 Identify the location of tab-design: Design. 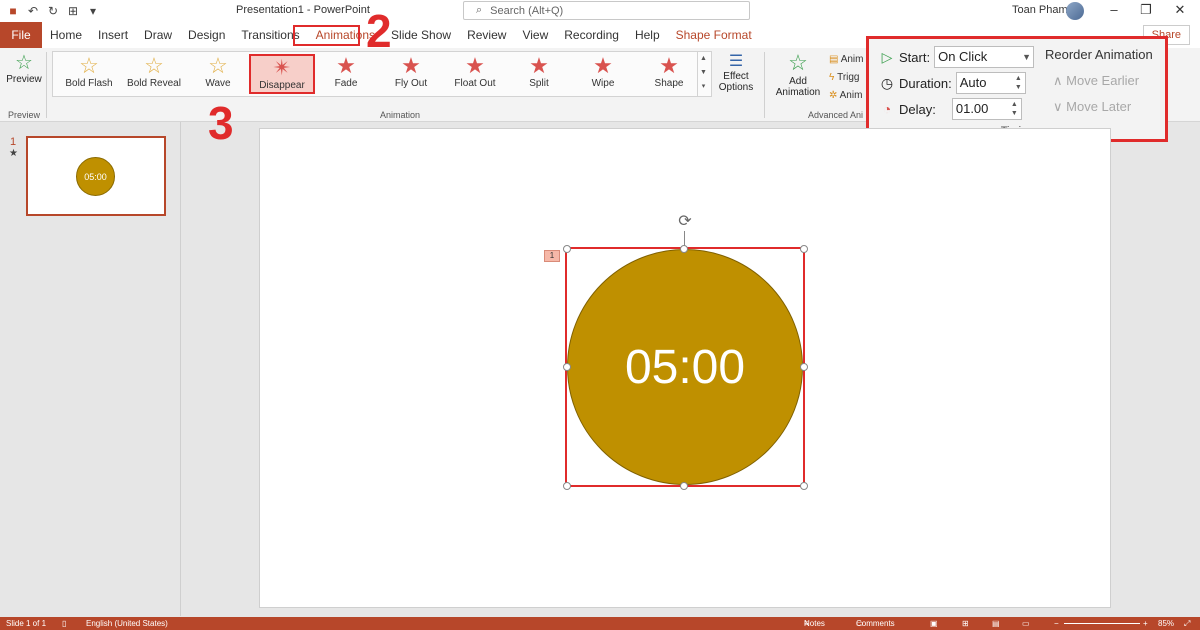
(206, 35).